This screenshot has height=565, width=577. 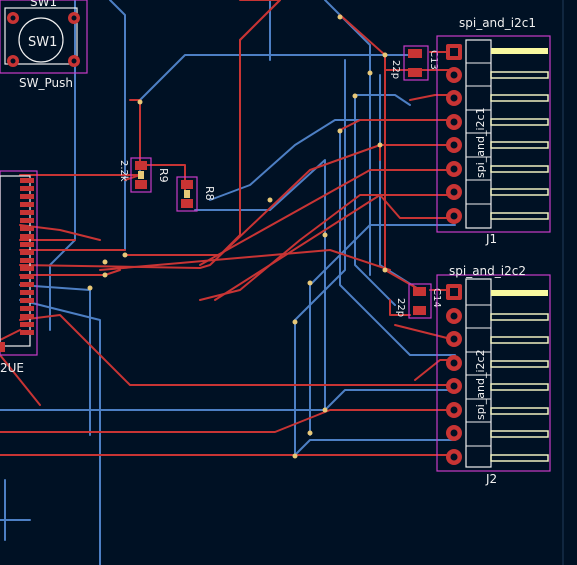 I want to click on j2-body-label: spi_and_i2c2, so click(x=480, y=384).